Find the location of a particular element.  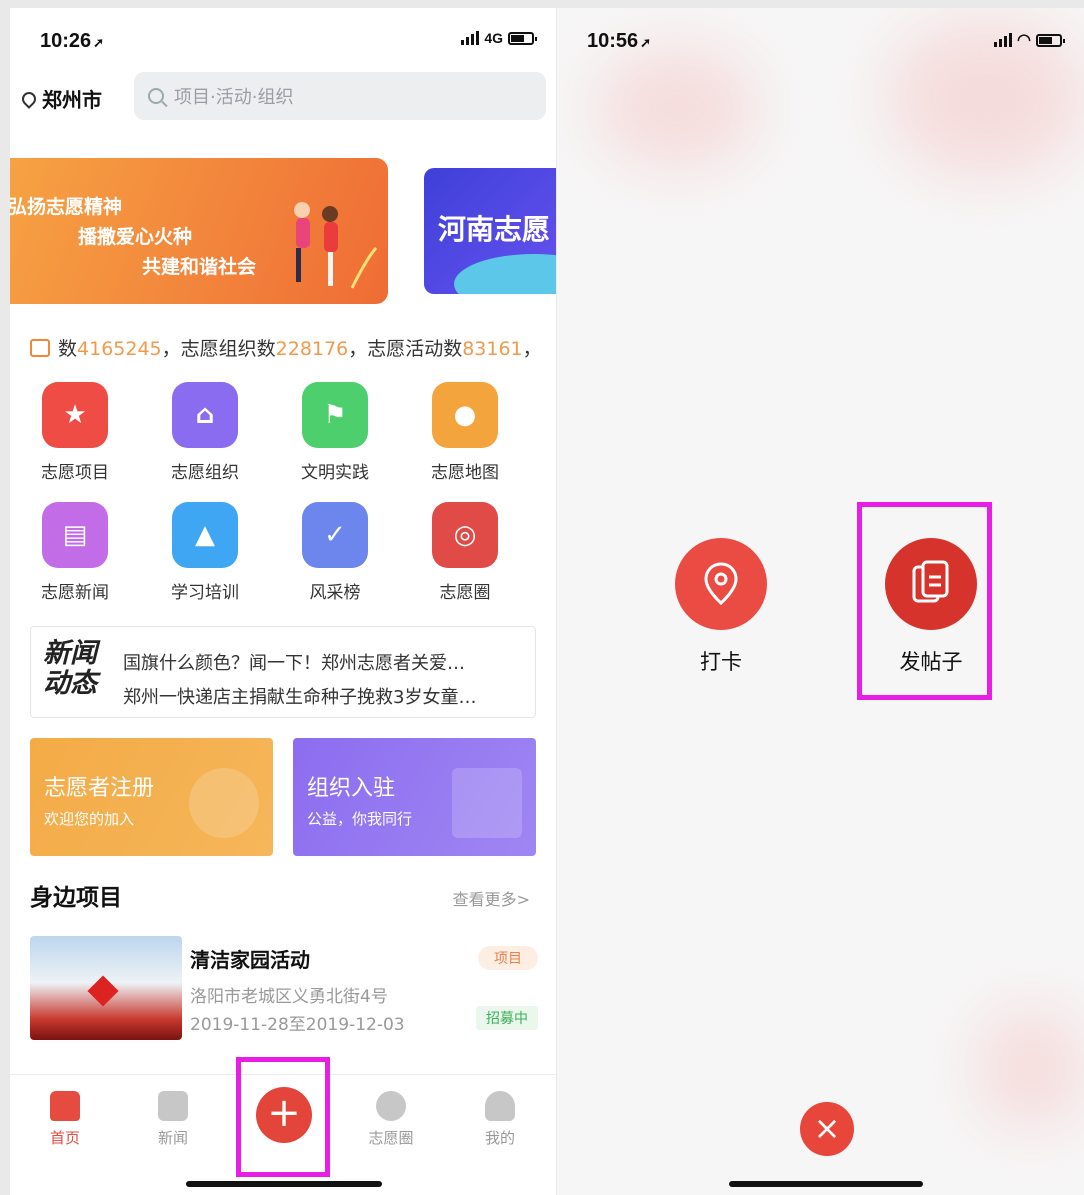

tab-home: 首页 is located at coordinates (65, 1119).